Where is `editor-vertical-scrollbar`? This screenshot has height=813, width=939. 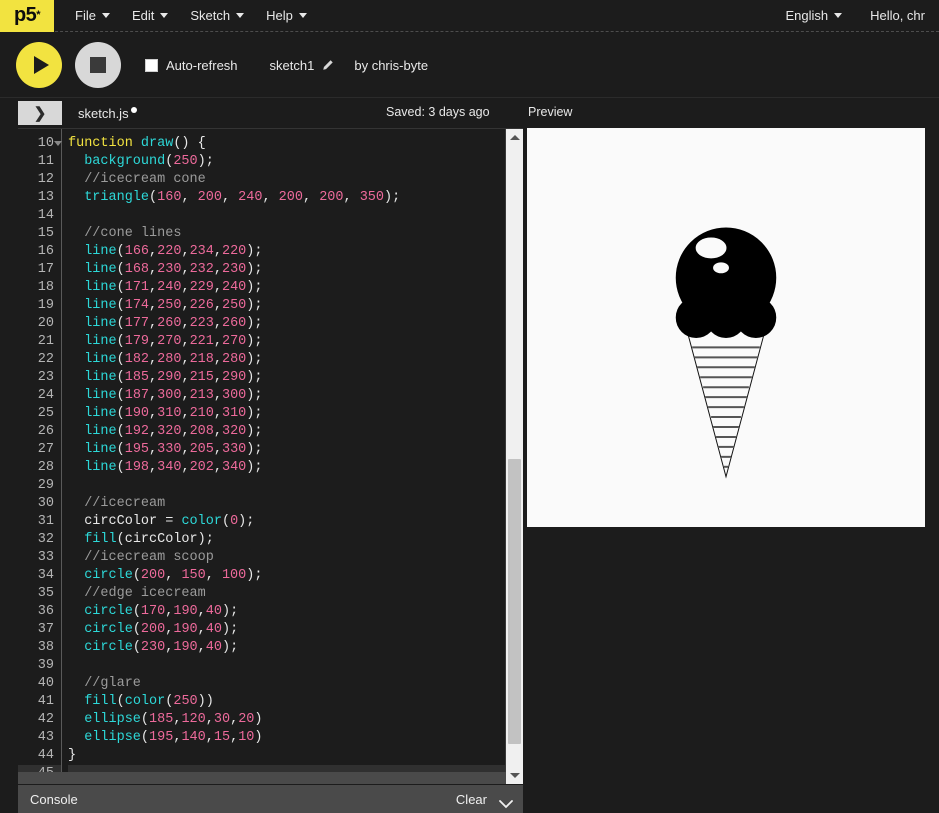
editor-vertical-scrollbar is located at coordinates (514, 456).